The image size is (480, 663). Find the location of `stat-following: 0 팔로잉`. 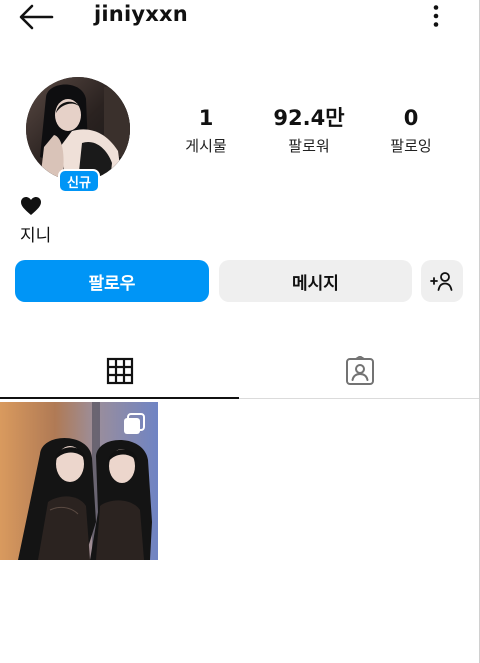

stat-following: 0 팔로잉 is located at coordinates (411, 130).